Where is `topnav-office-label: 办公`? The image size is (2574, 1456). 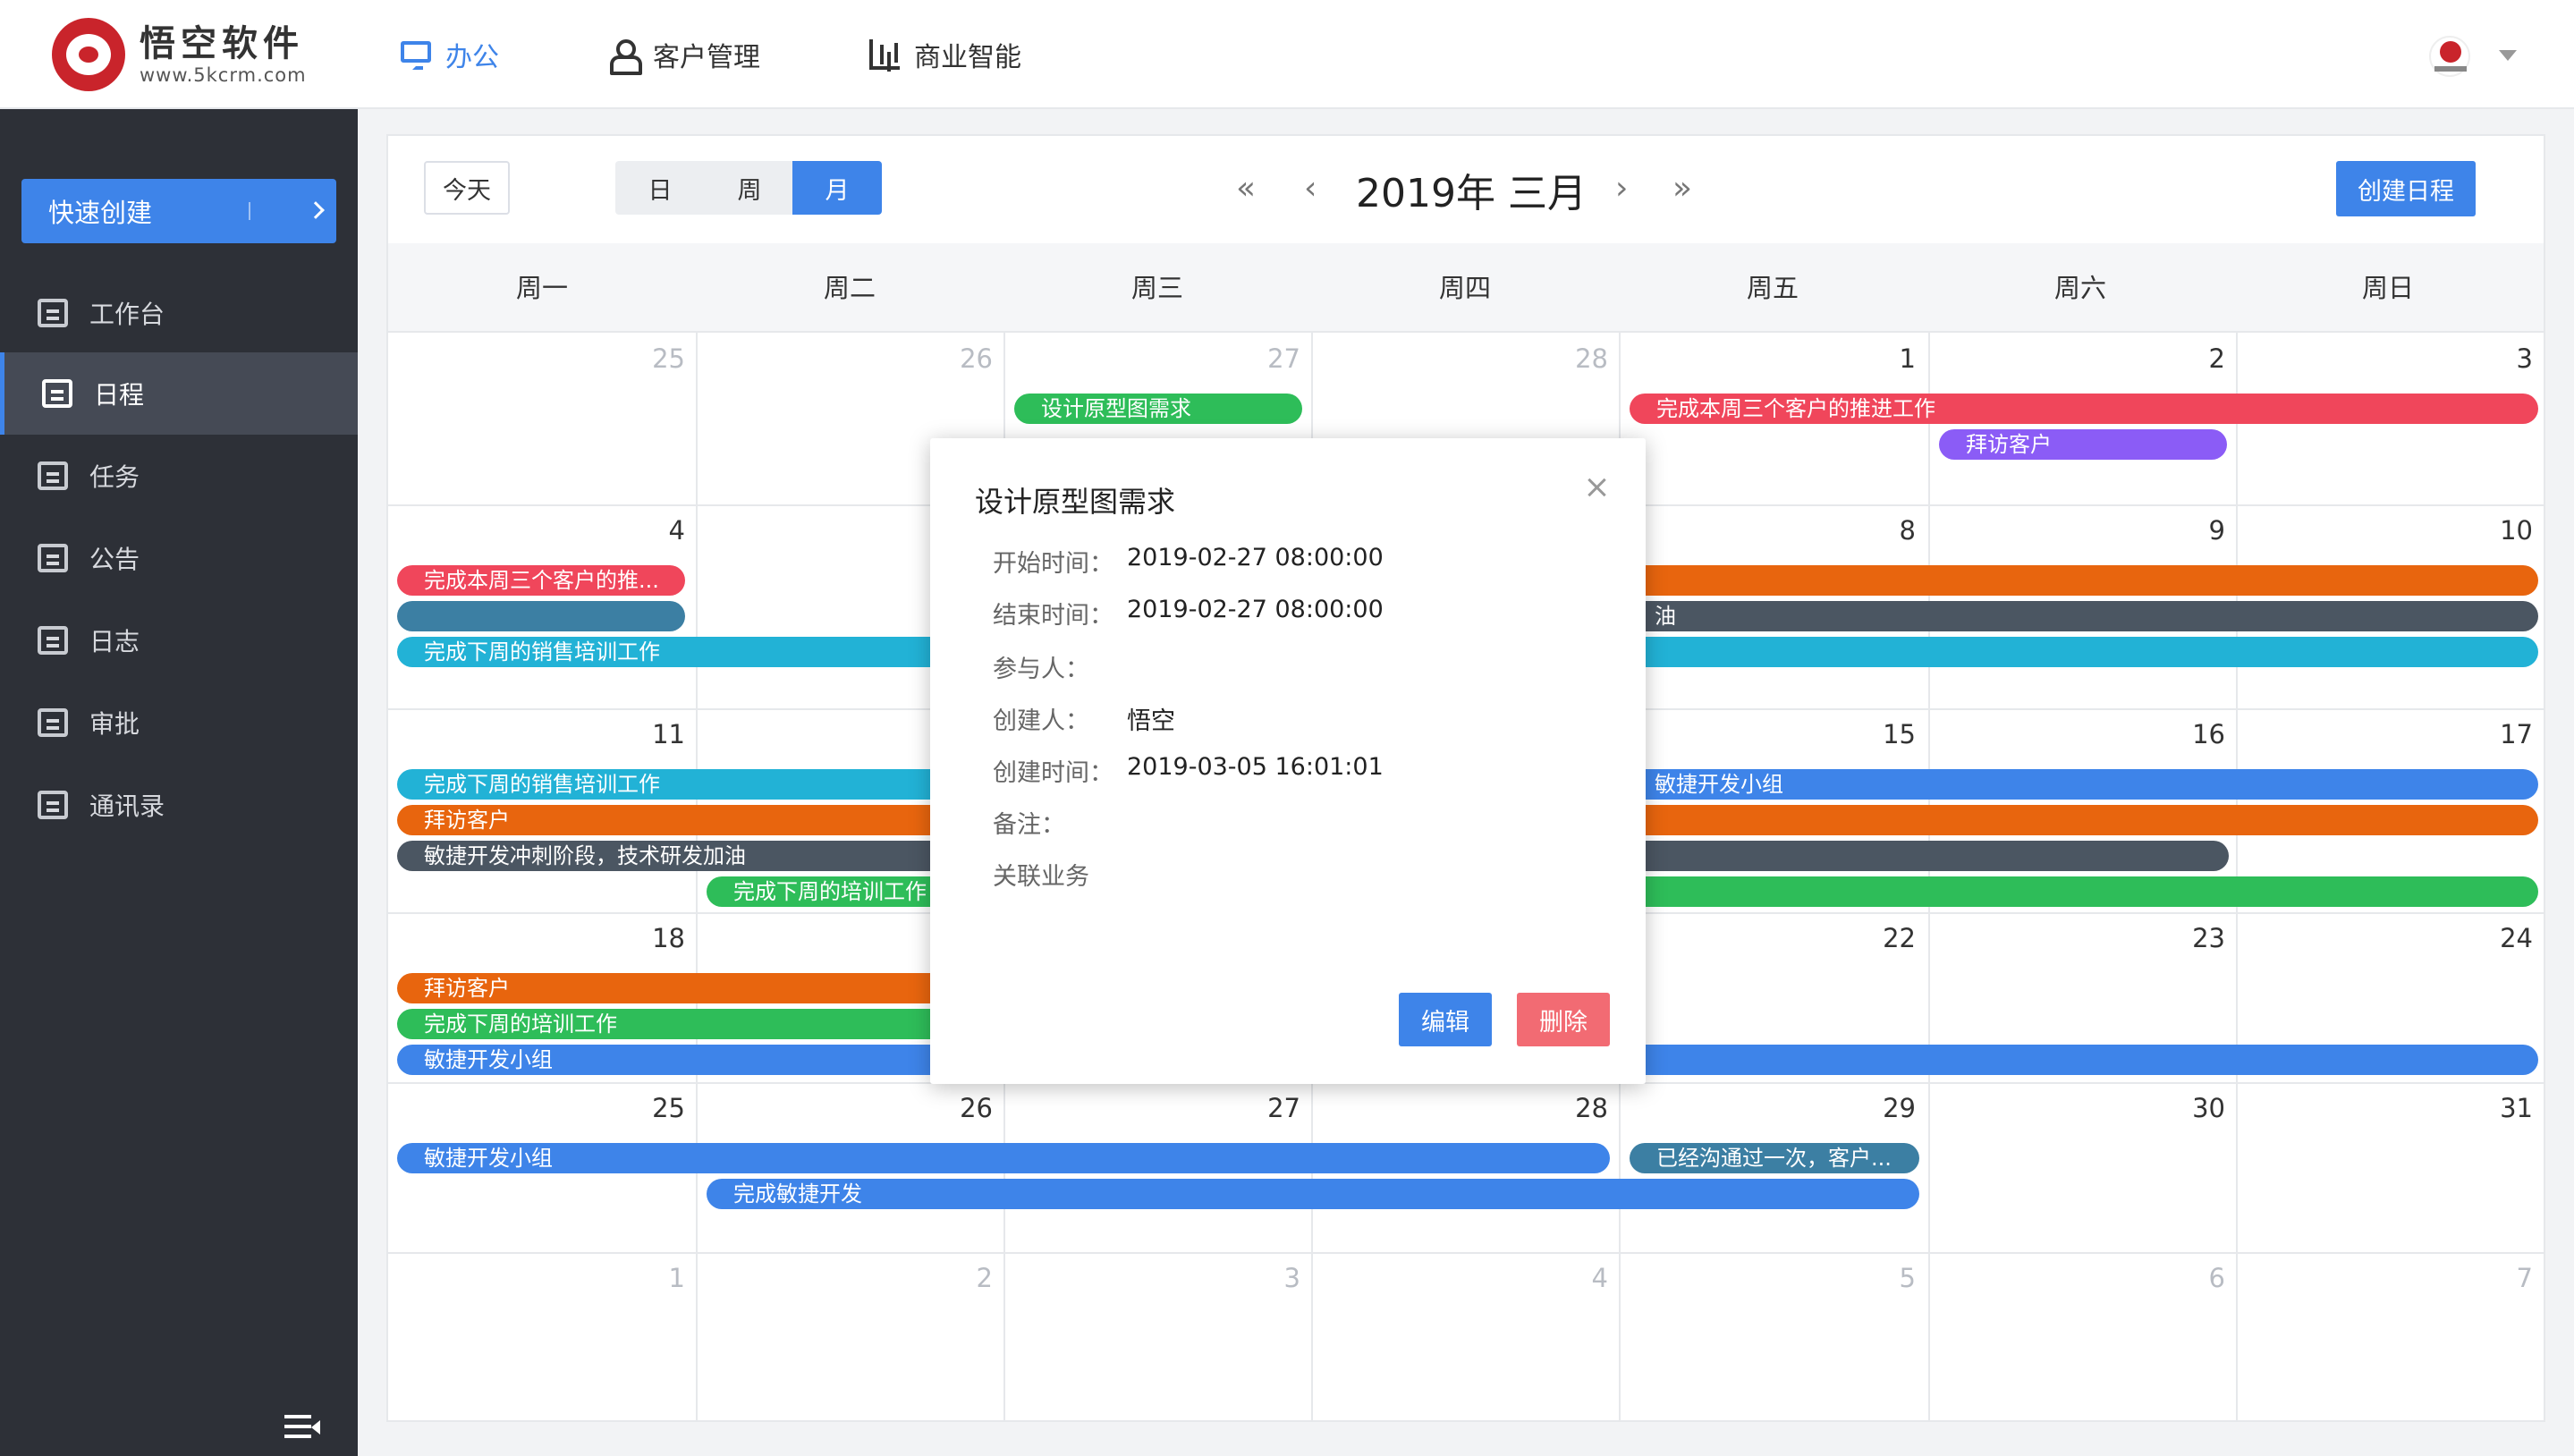 topnav-office-label: 办公 is located at coordinates (472, 57).